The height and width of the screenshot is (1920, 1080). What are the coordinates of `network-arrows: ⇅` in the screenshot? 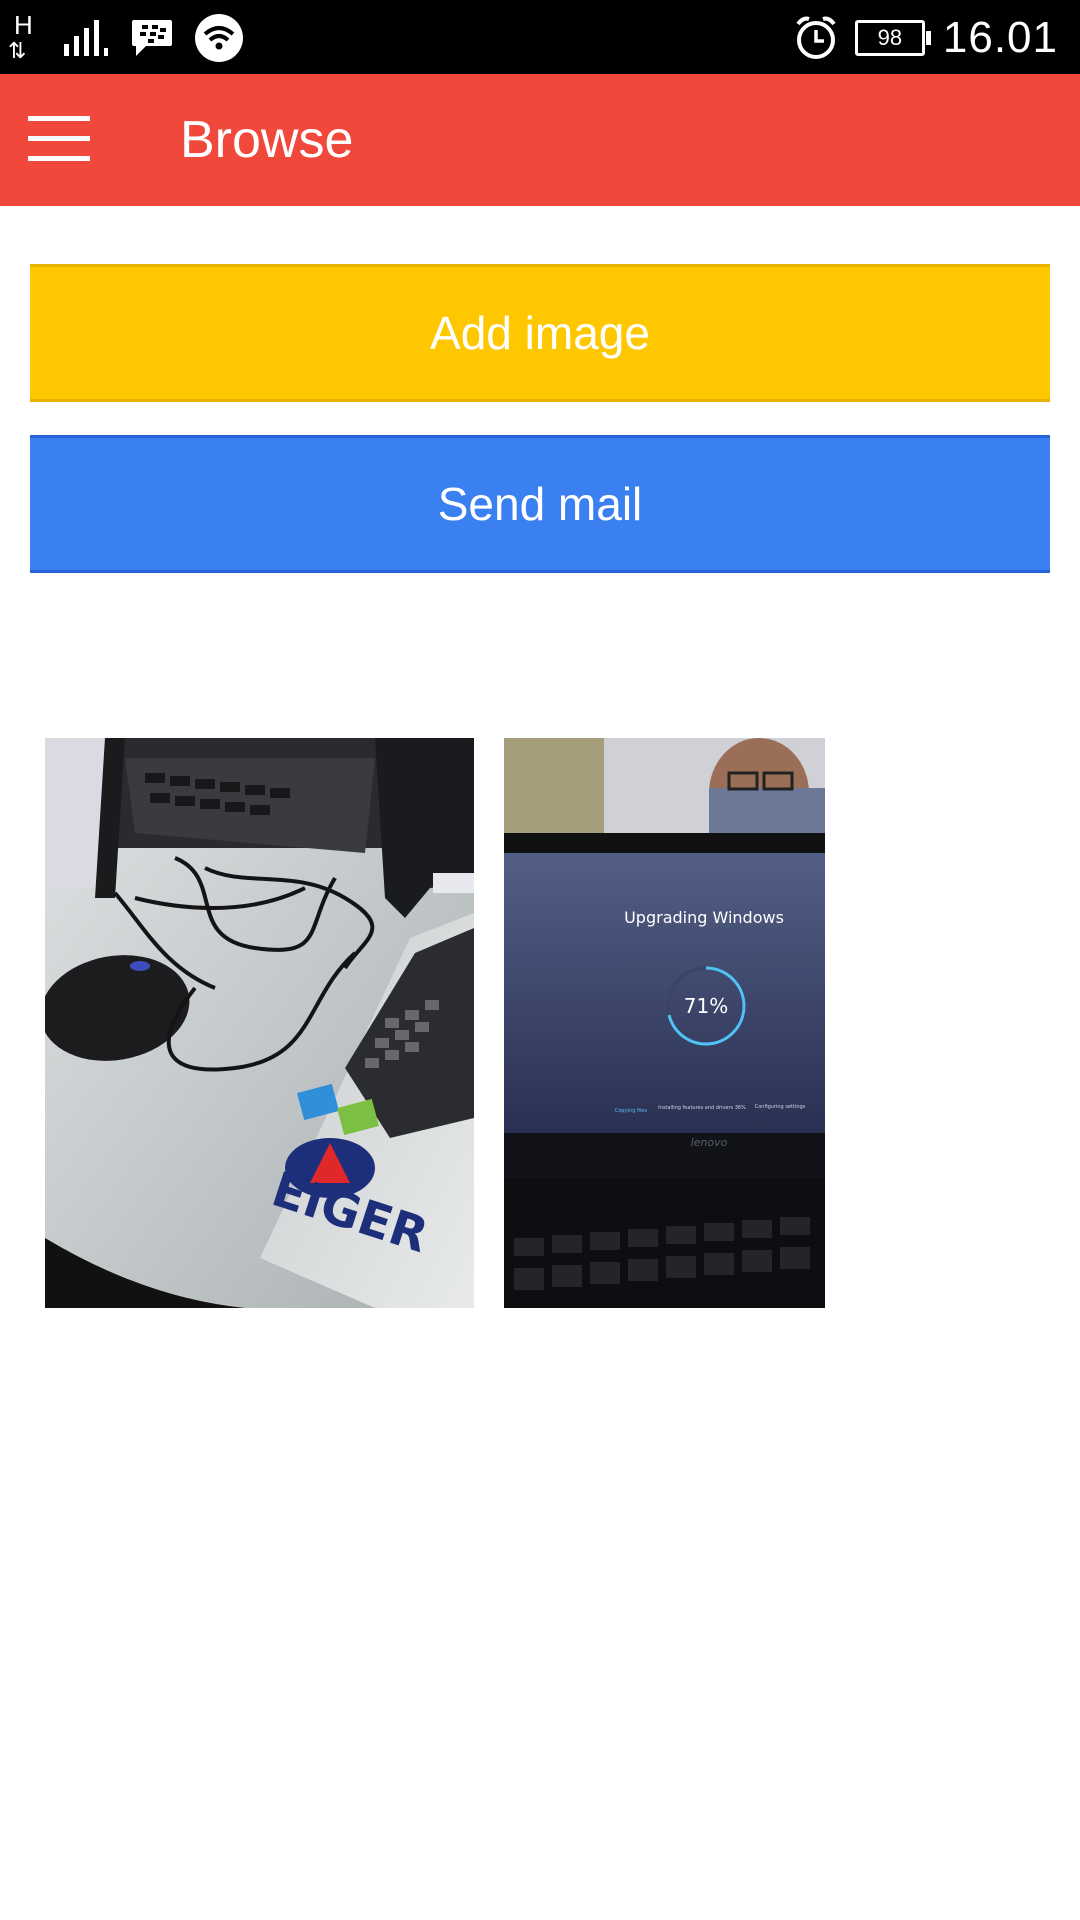 It's located at (17, 50).